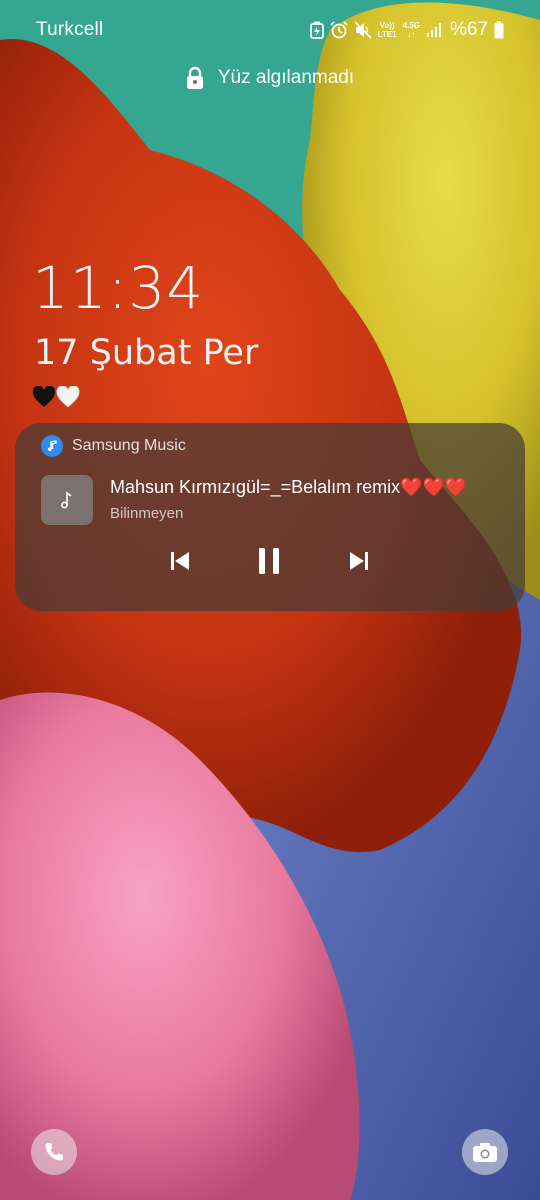 The width and height of the screenshot is (540, 1200). Describe the element at coordinates (411, 30) in the screenshot. I see `4g-icon: 4.5G ↓↑` at that location.